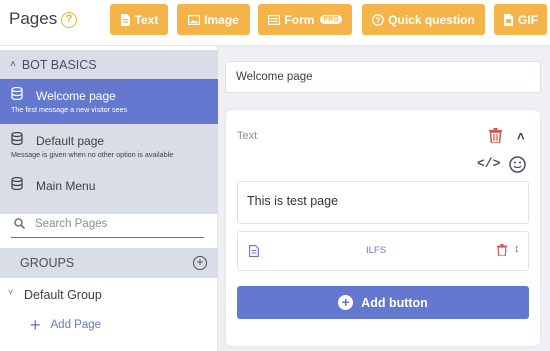  I want to click on chevron-down-icon: ˅, so click(11, 292).